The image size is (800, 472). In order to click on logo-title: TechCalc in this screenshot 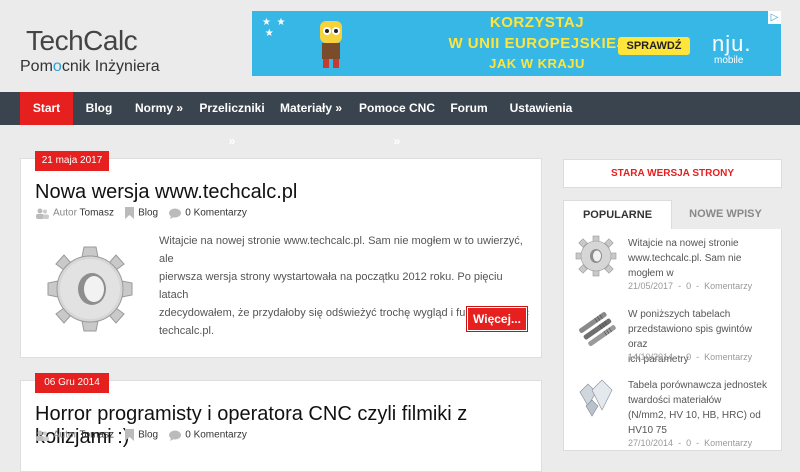, I will do `click(82, 40)`.